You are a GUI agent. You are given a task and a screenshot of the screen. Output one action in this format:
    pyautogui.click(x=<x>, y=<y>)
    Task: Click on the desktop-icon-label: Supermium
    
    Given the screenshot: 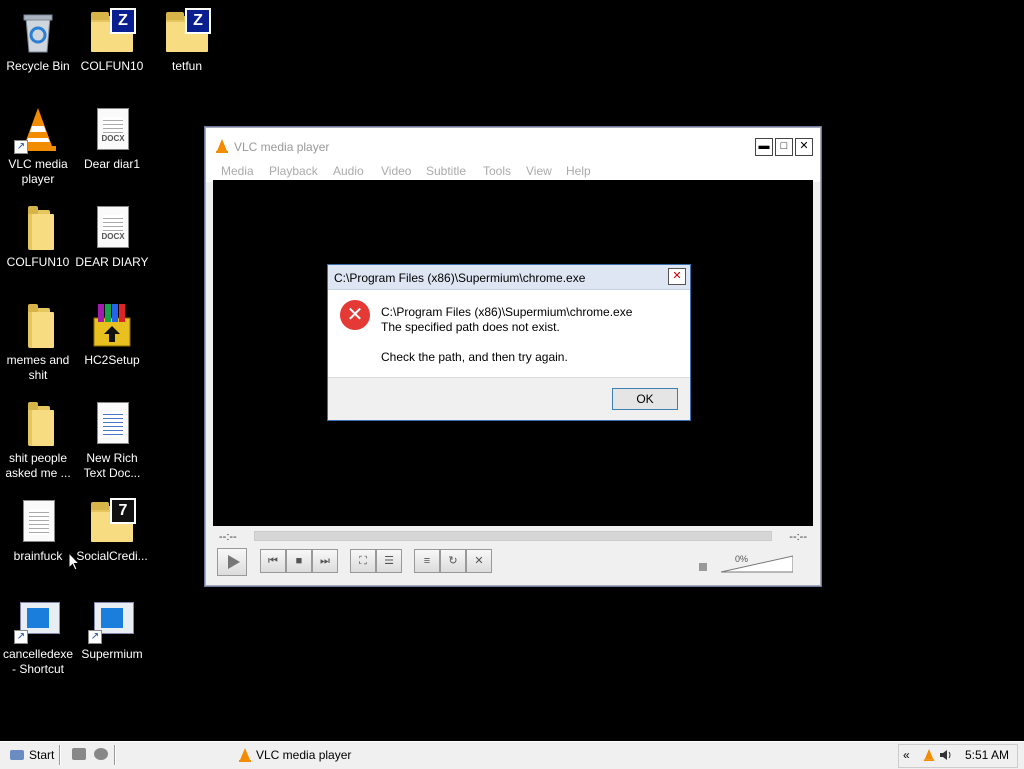 What is the action you would take?
    pyautogui.click(x=112, y=654)
    